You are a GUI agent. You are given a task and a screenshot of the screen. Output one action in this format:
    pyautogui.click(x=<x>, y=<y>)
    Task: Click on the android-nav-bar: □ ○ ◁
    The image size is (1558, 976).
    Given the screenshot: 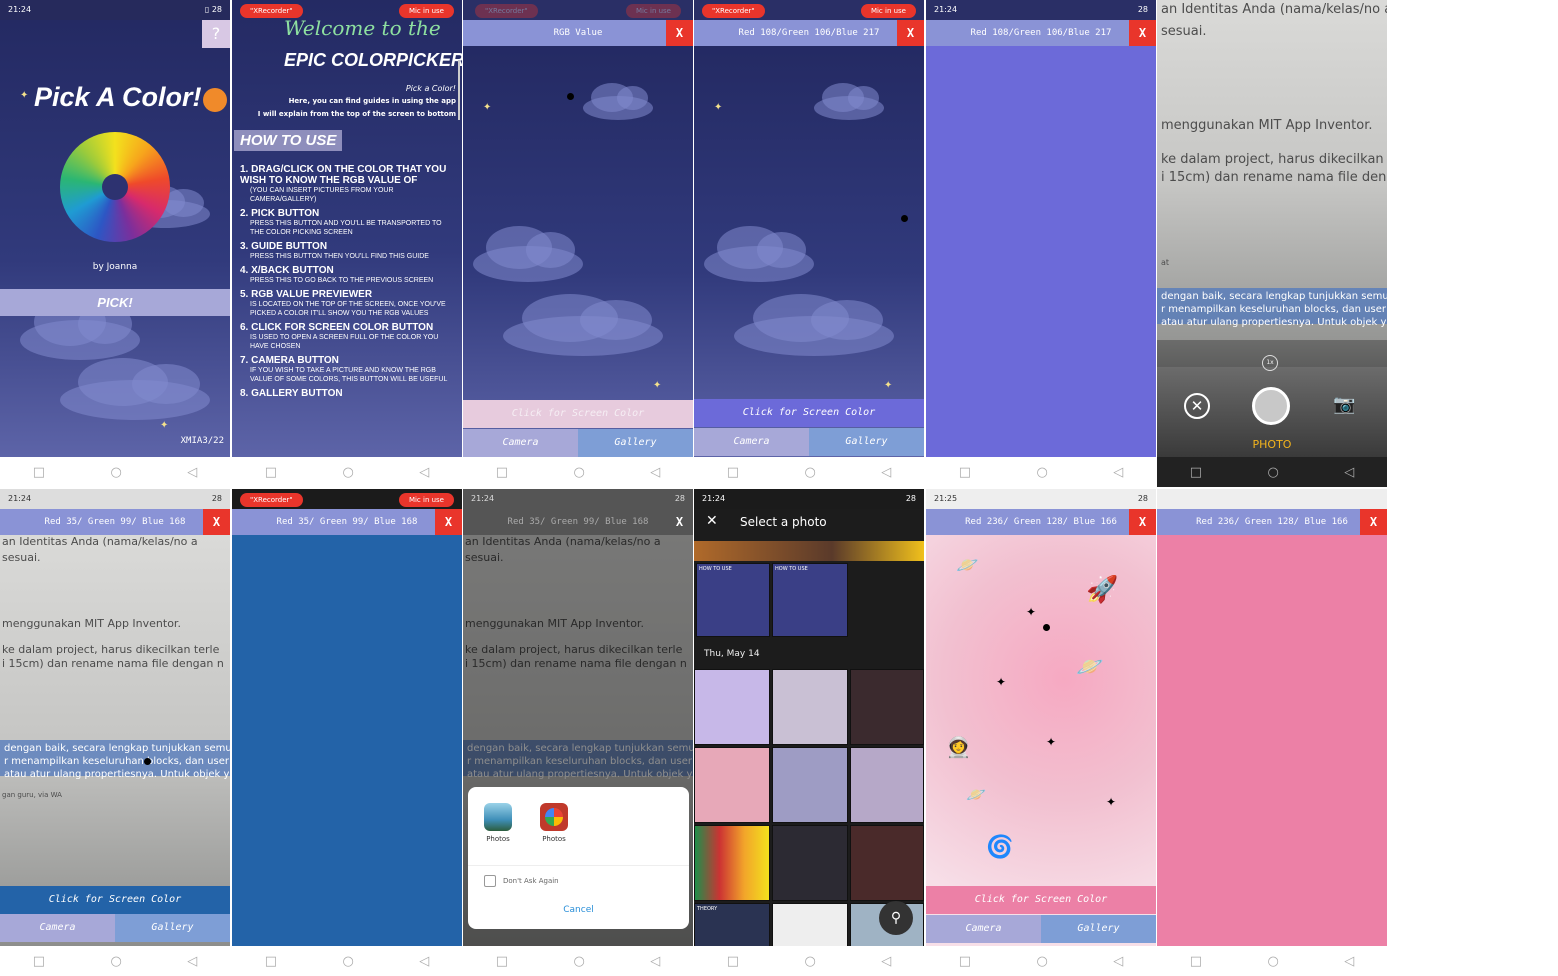 What is the action you would take?
    pyautogui.click(x=1041, y=472)
    